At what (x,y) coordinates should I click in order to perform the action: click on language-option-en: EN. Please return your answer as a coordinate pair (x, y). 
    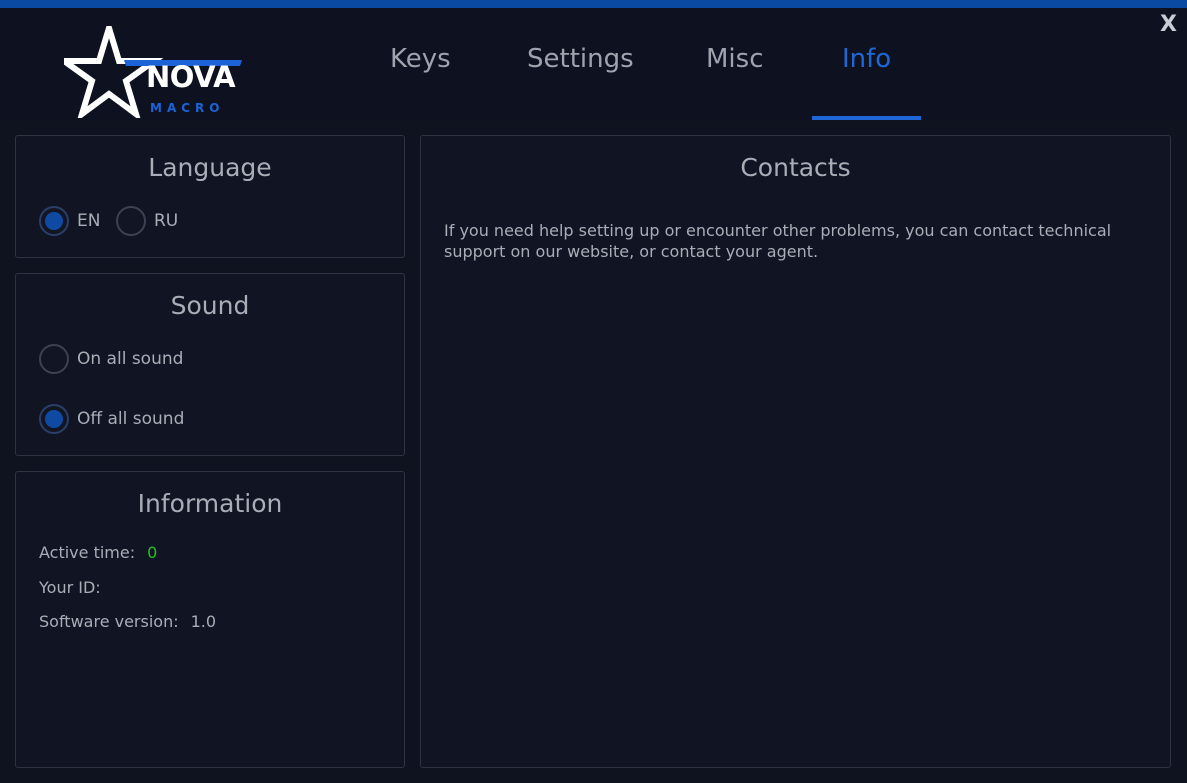
    Looking at the image, I should click on (69, 221).